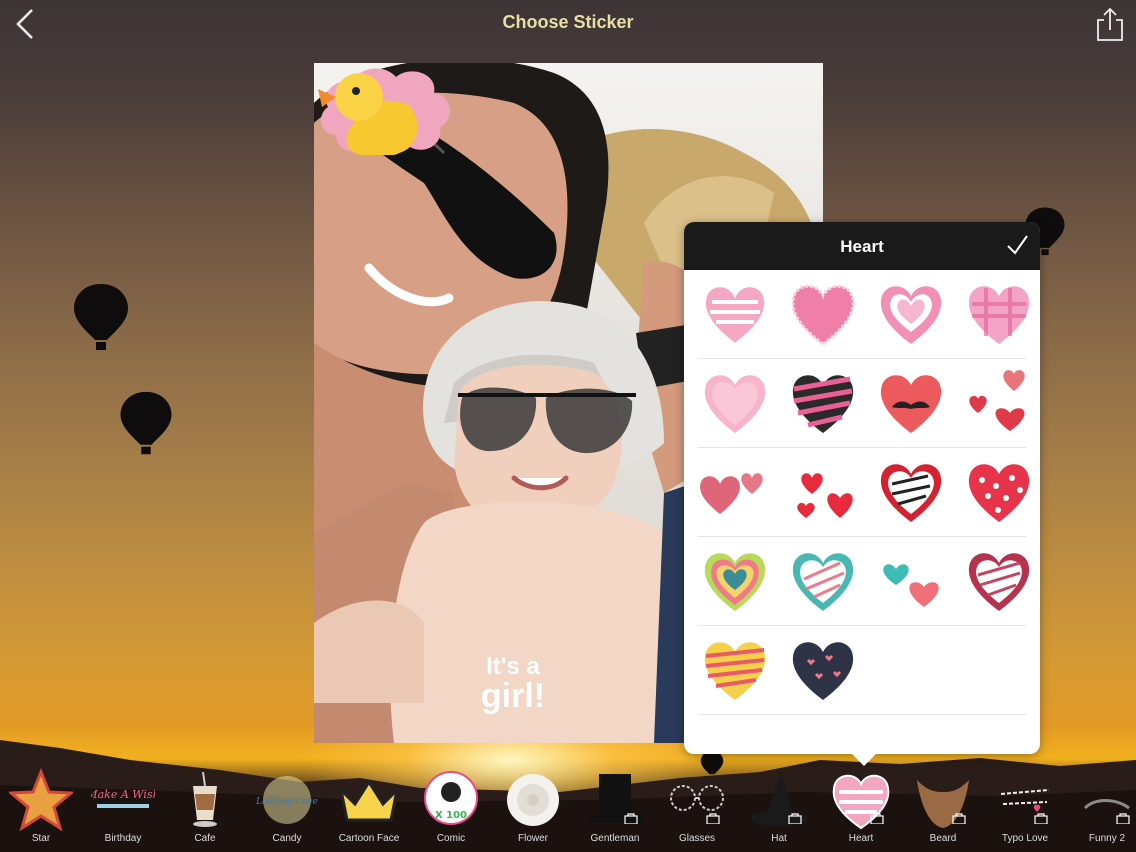  I want to click on category-label: Heart, so click(861, 838).